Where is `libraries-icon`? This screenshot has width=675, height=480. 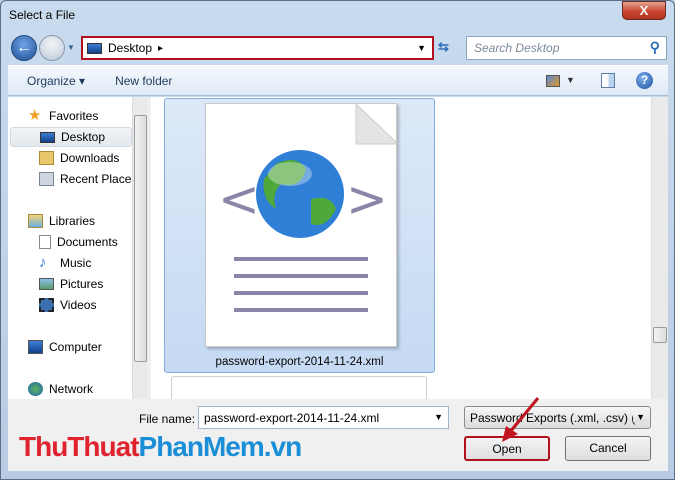
libraries-icon is located at coordinates (35, 221).